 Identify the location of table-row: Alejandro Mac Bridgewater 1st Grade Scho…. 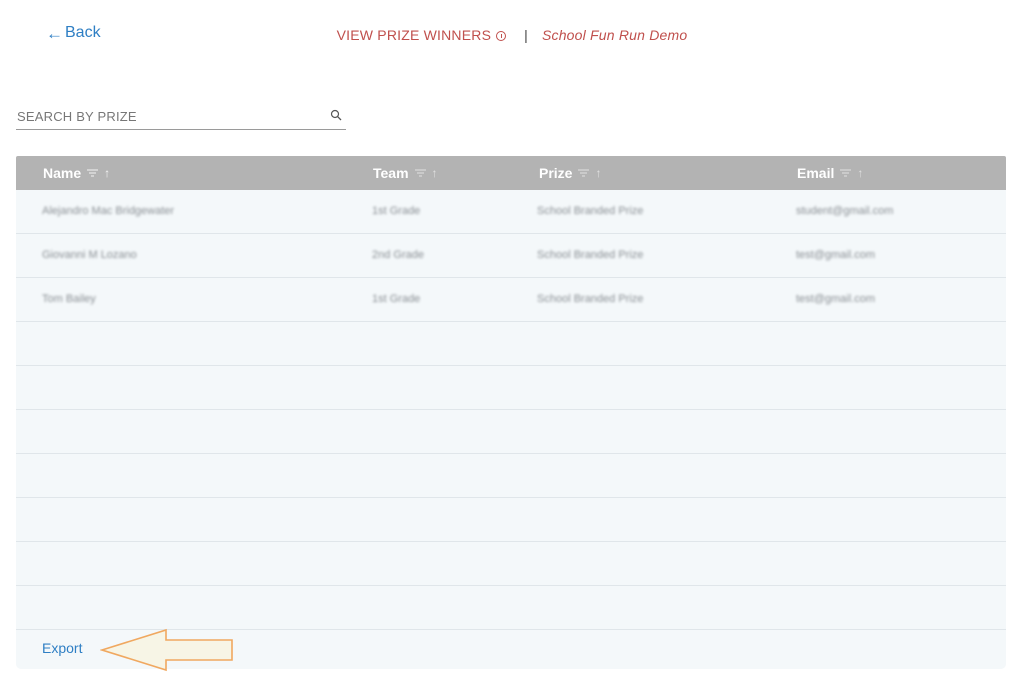
(511, 212).